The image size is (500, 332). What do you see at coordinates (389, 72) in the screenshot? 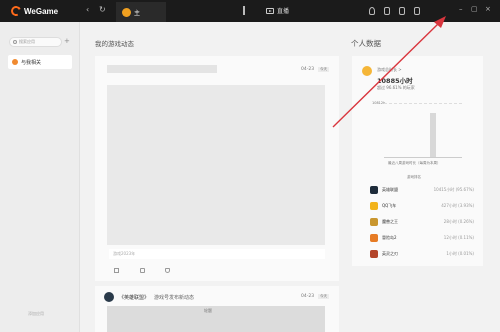
I see `annotation-arrow` at bounding box center [389, 72].